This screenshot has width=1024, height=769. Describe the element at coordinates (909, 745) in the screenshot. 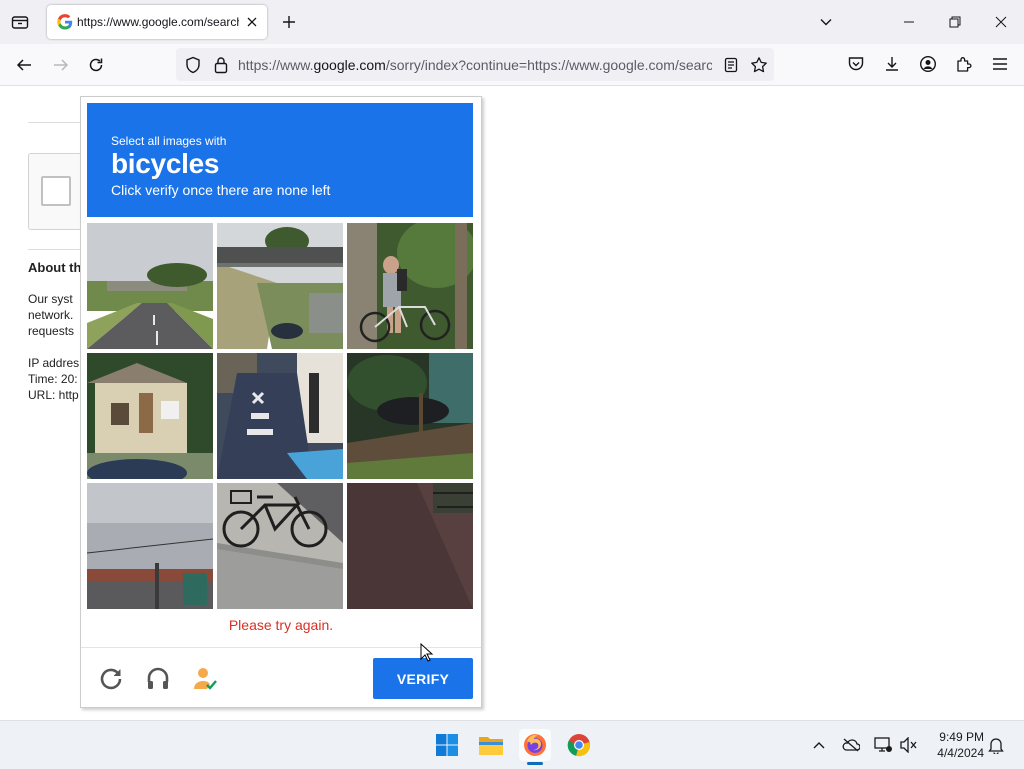

I see `volume-muted-icon` at that location.